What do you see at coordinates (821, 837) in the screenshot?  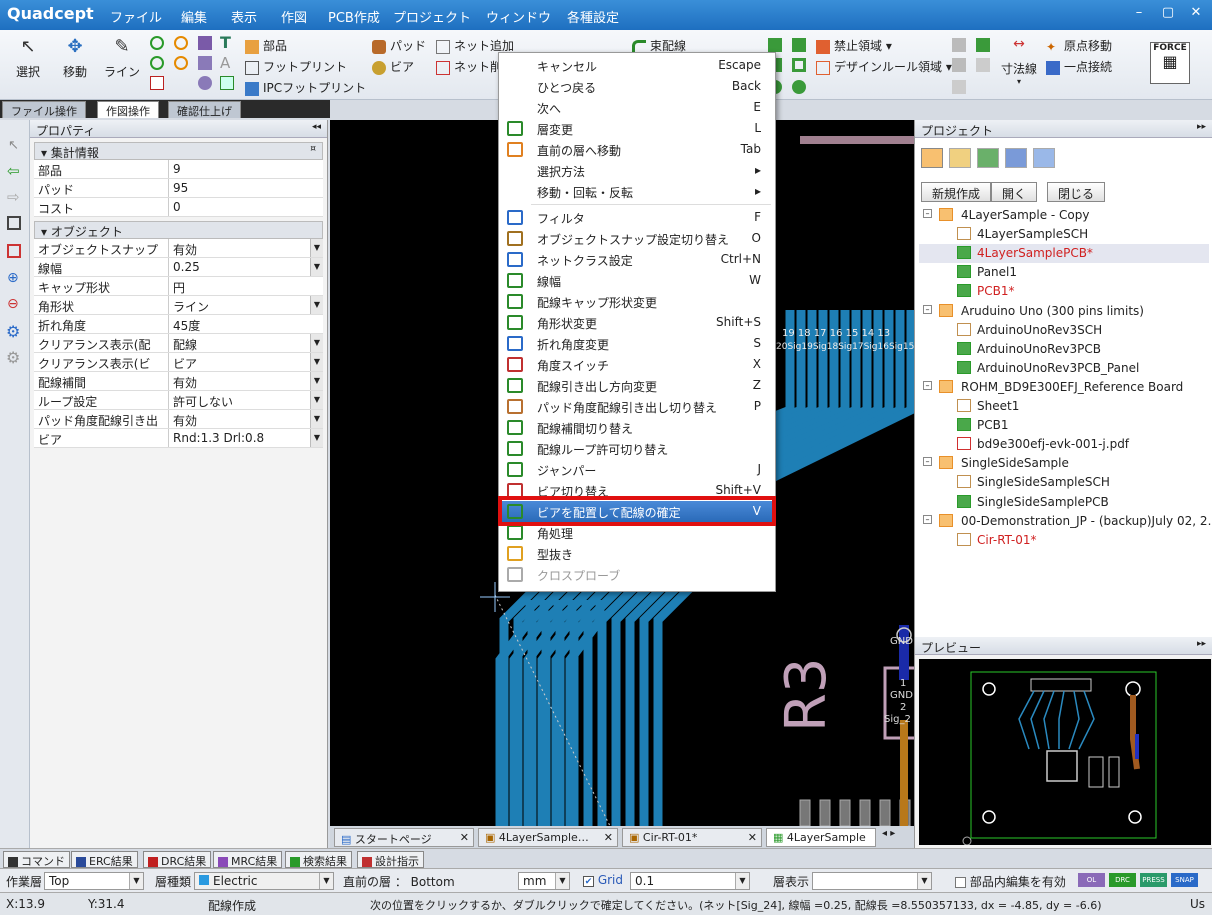 I see `doc-tab-pcb: ▦ 4LayerSample` at bounding box center [821, 837].